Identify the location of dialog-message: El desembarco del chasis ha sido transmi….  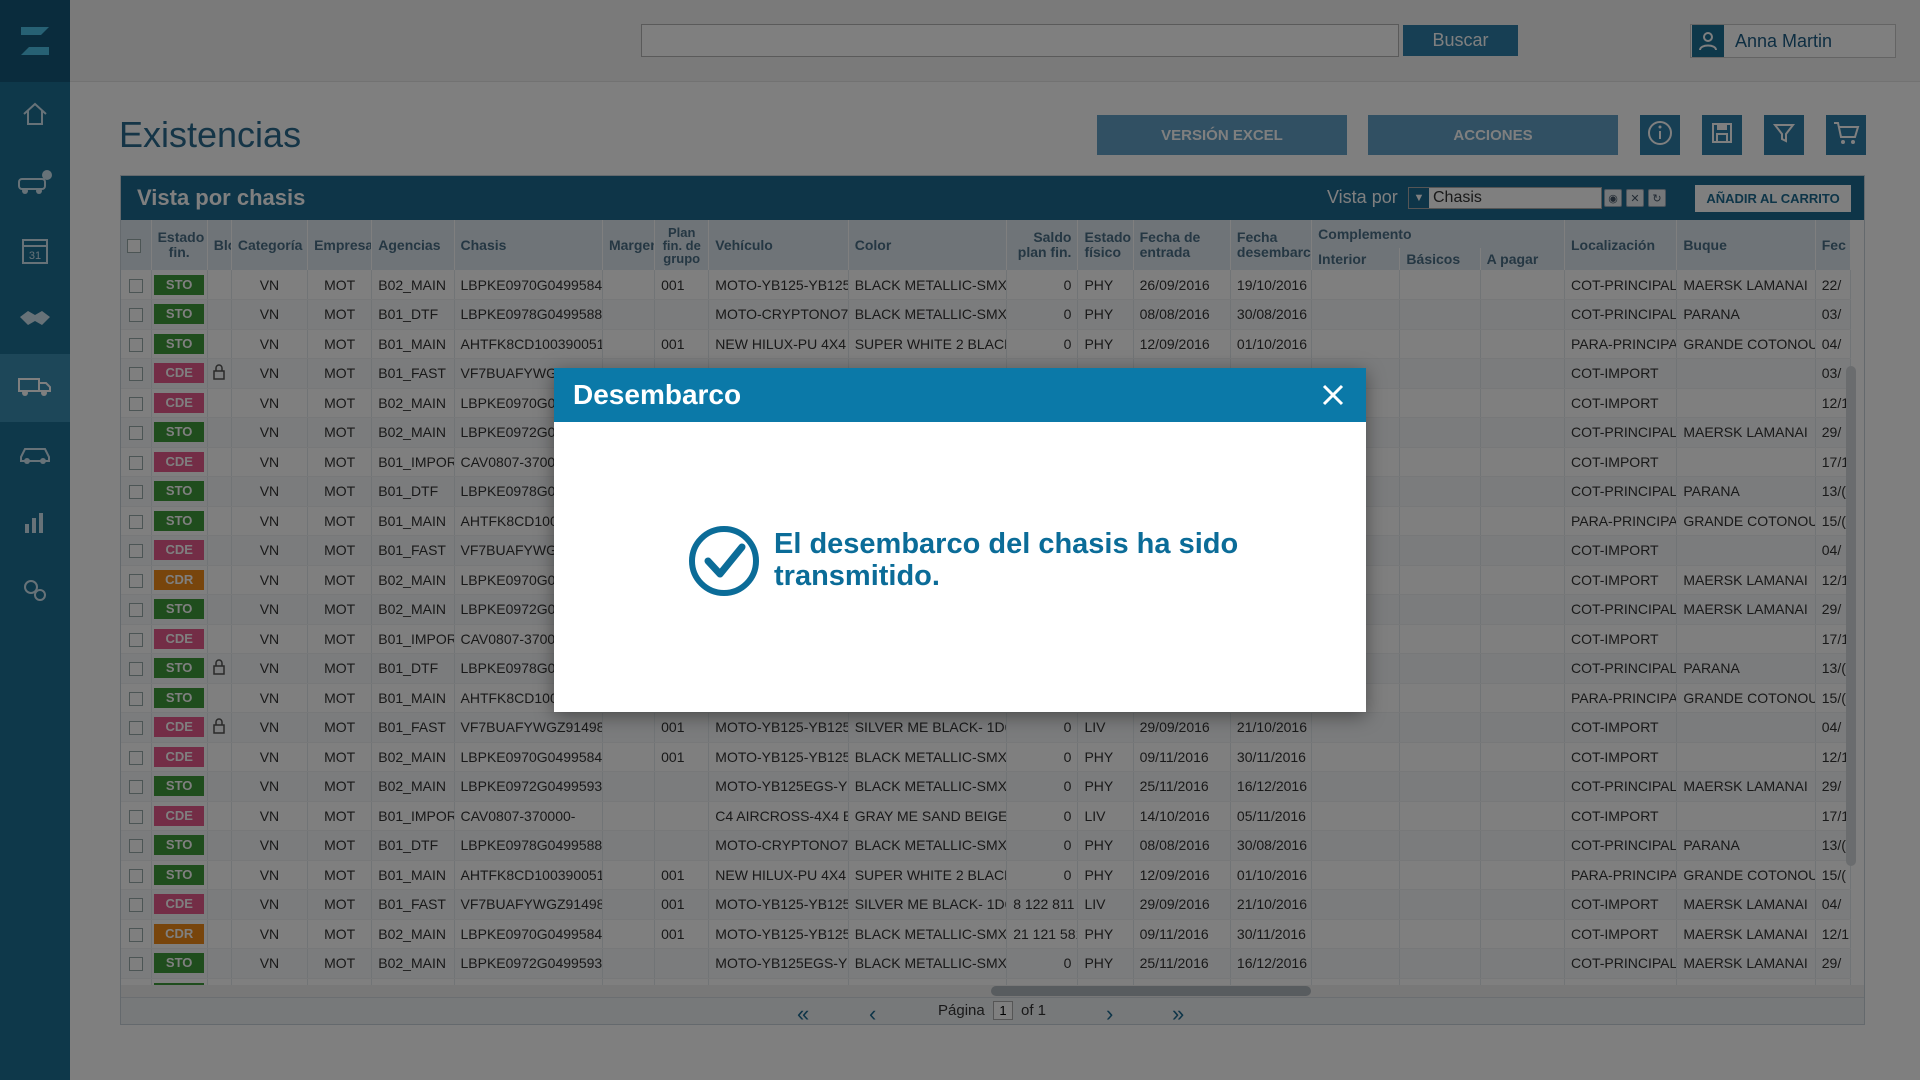
(1006, 560).